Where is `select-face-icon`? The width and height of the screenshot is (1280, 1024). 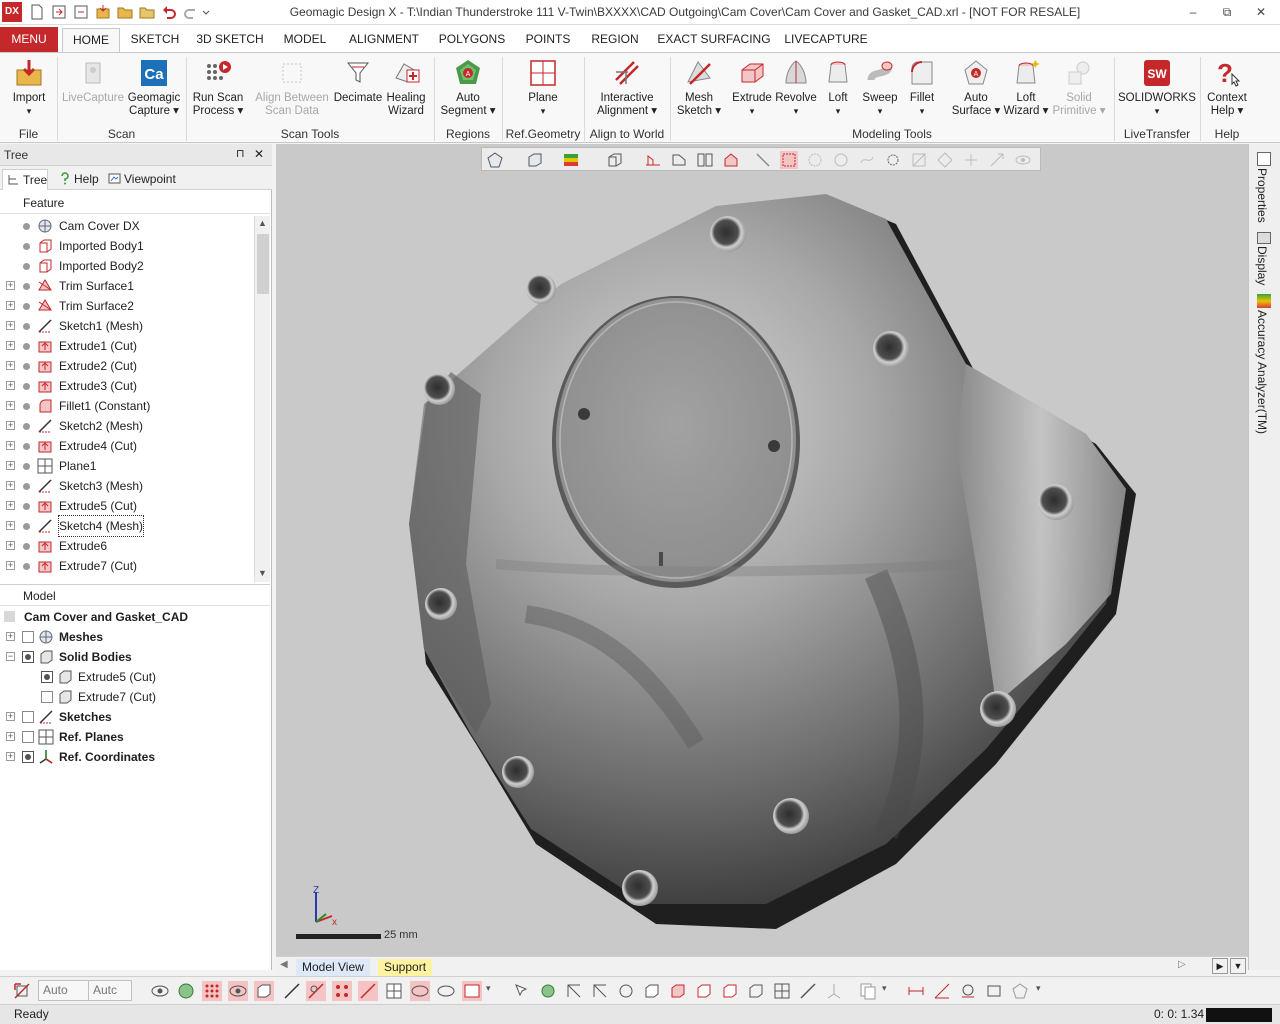
select-face-icon is located at coordinates (626, 991).